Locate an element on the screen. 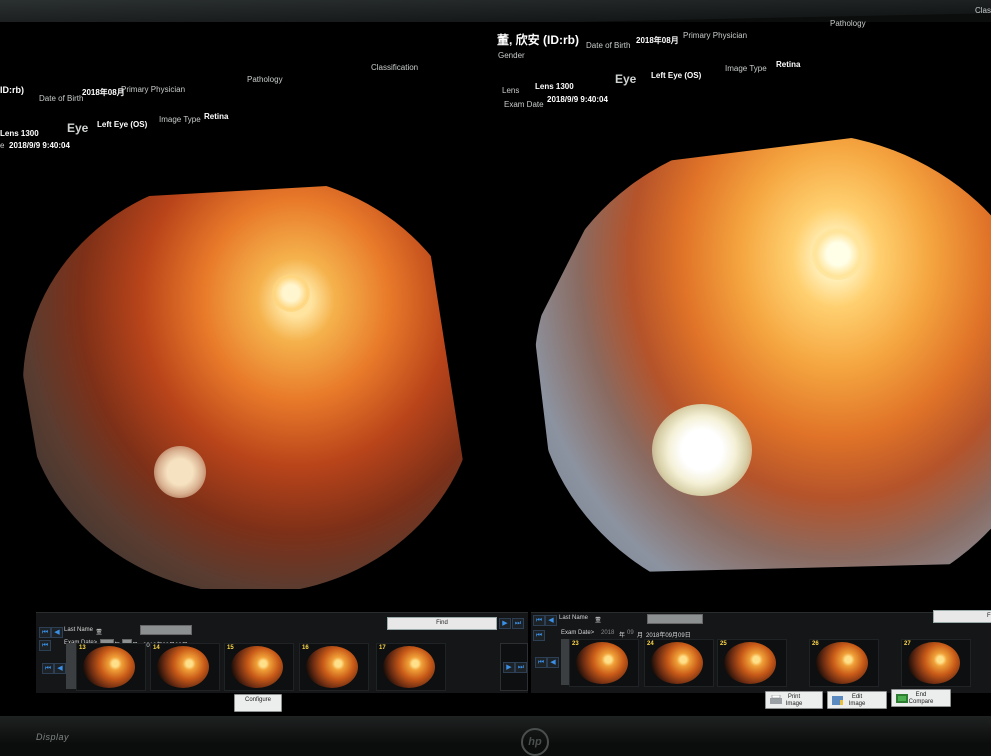 This screenshot has width=991, height=756. eye-value: Left Eye (OS) is located at coordinates (122, 124).